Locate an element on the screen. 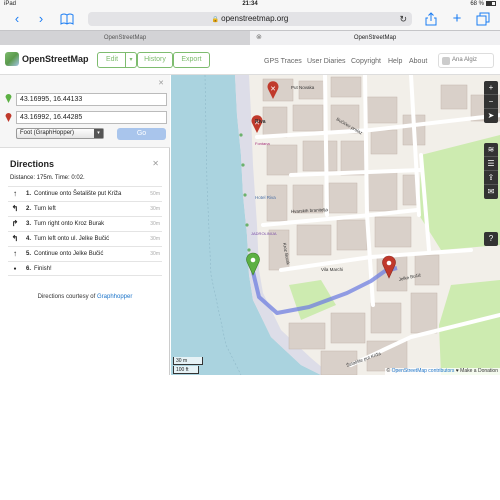 The image size is (500, 500). help-button: ? is located at coordinates (491, 239).